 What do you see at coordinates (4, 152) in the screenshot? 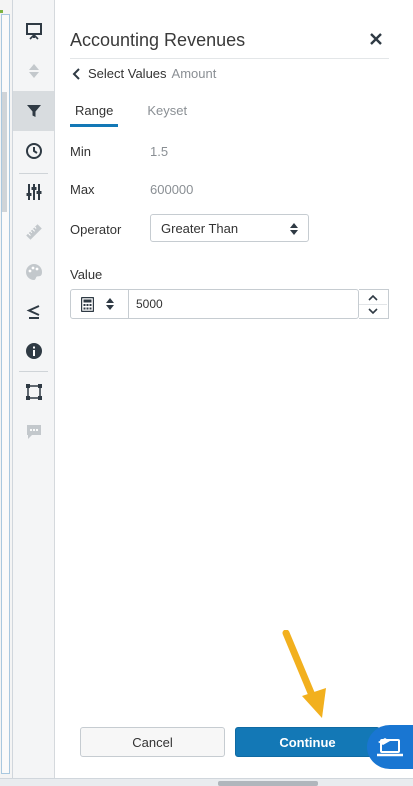
I see `left-panel-scrollbar` at bounding box center [4, 152].